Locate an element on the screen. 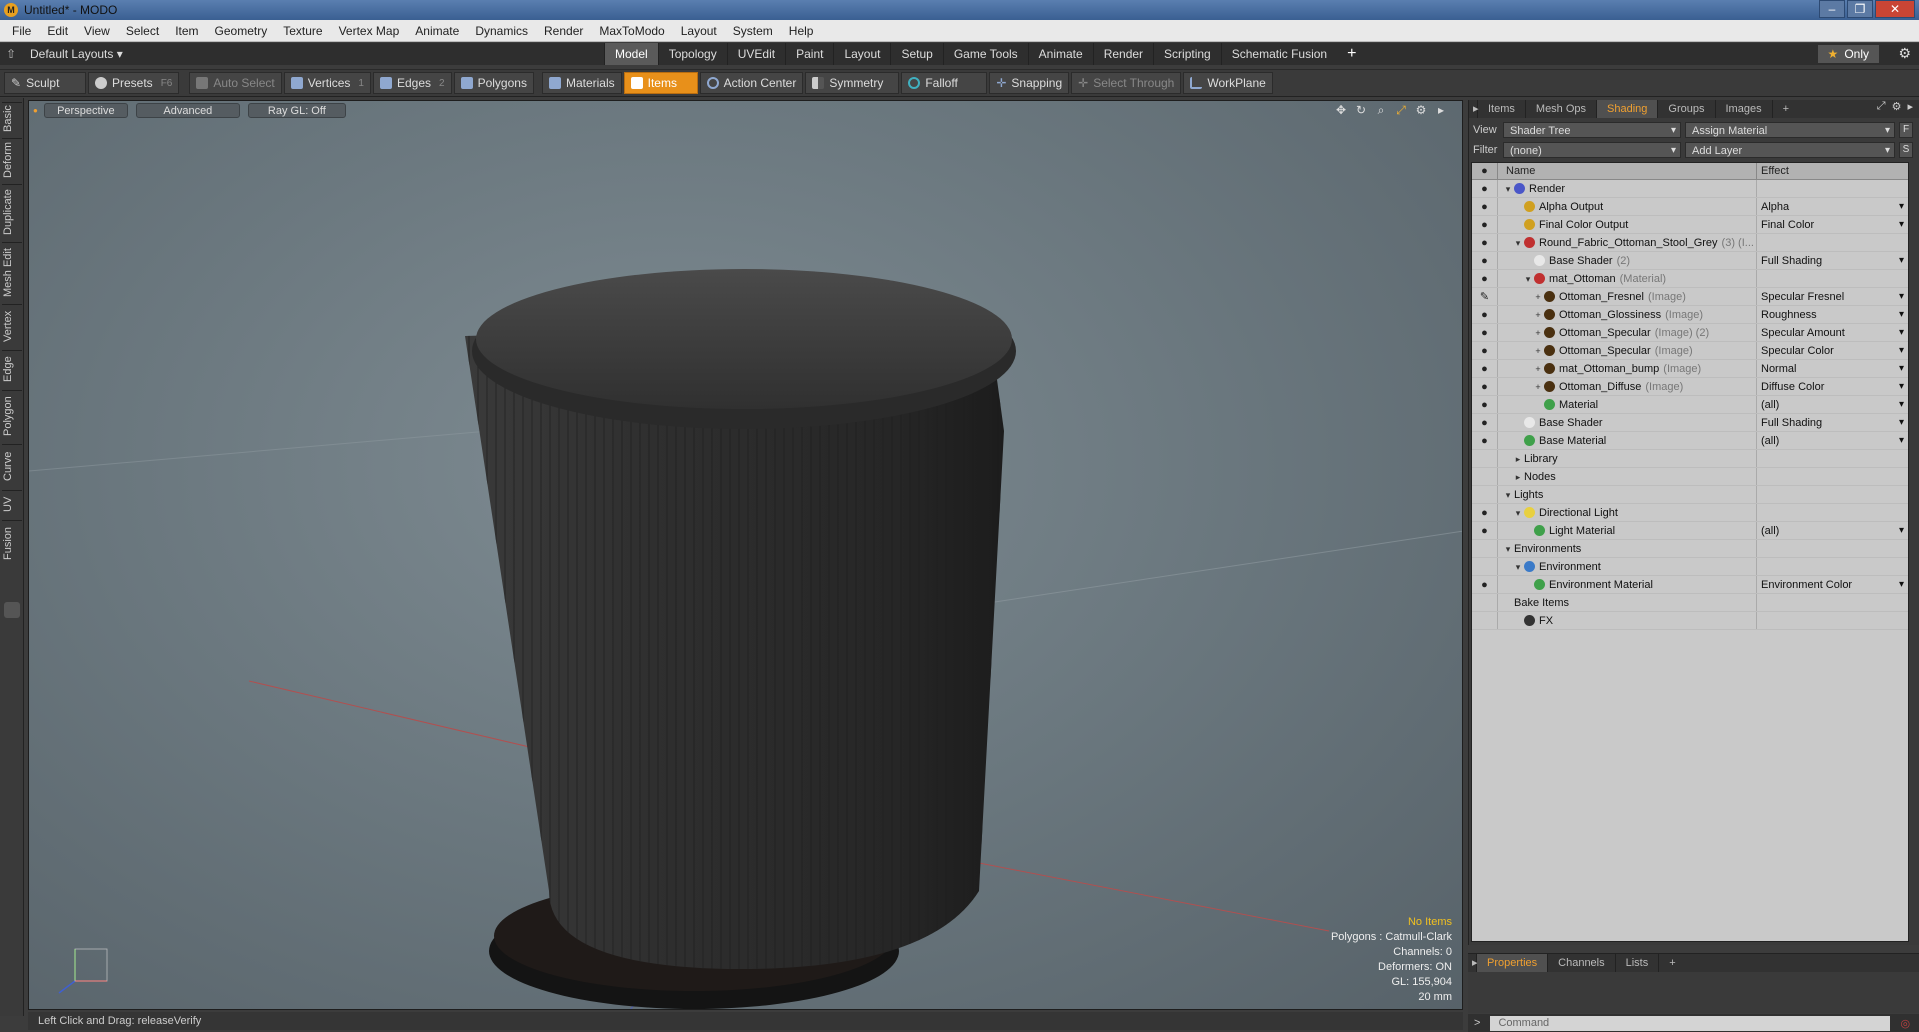 The height and width of the screenshot is (1032, 1919). menu-help: Help is located at coordinates (801, 31).